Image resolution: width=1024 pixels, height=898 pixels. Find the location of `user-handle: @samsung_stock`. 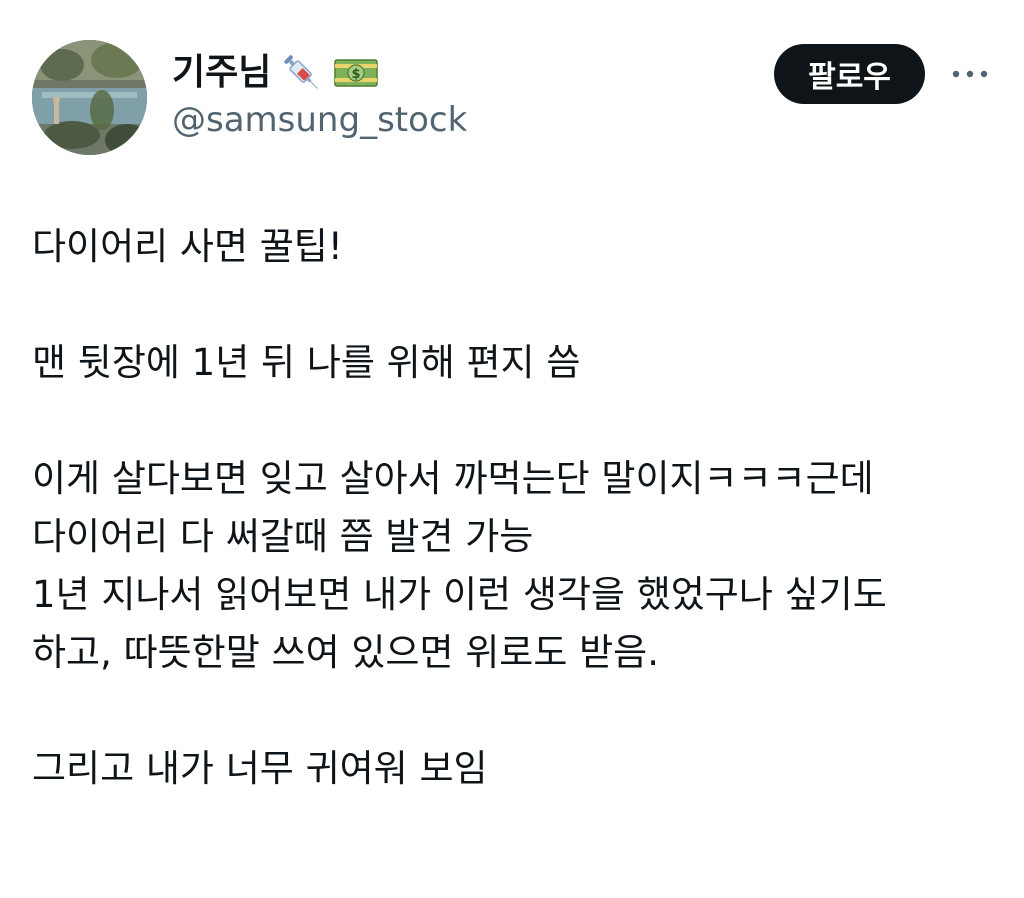

user-handle: @samsung_stock is located at coordinates (319, 120).